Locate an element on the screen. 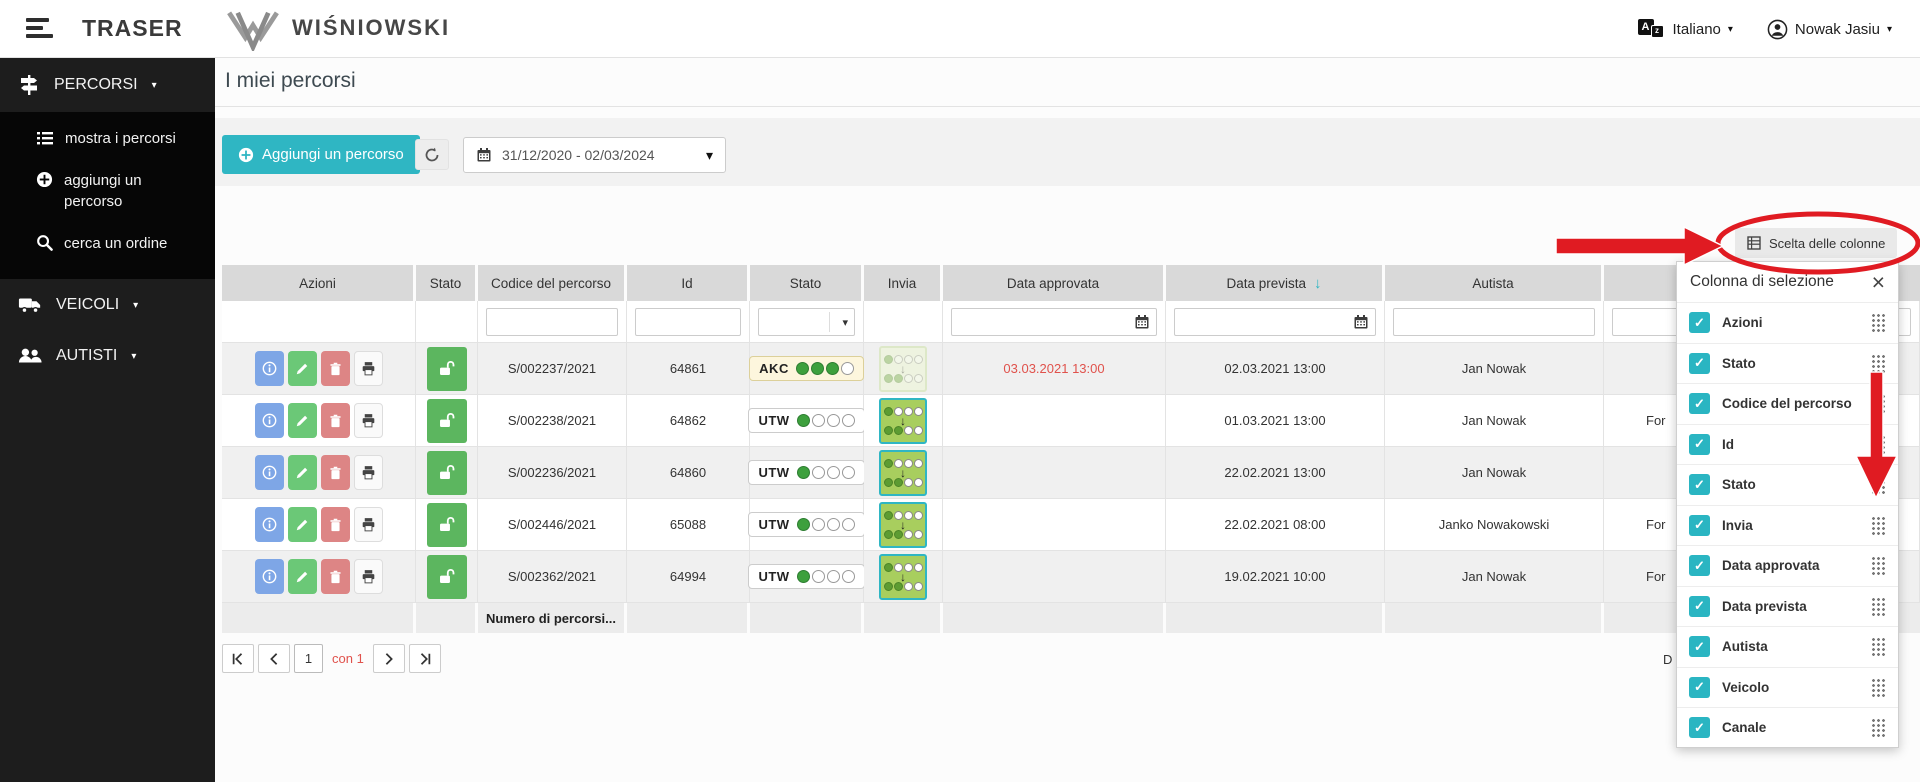 Image resolution: width=1920 pixels, height=782 pixels. panel-item-canale: ✓ Canale is located at coordinates (1787, 727).